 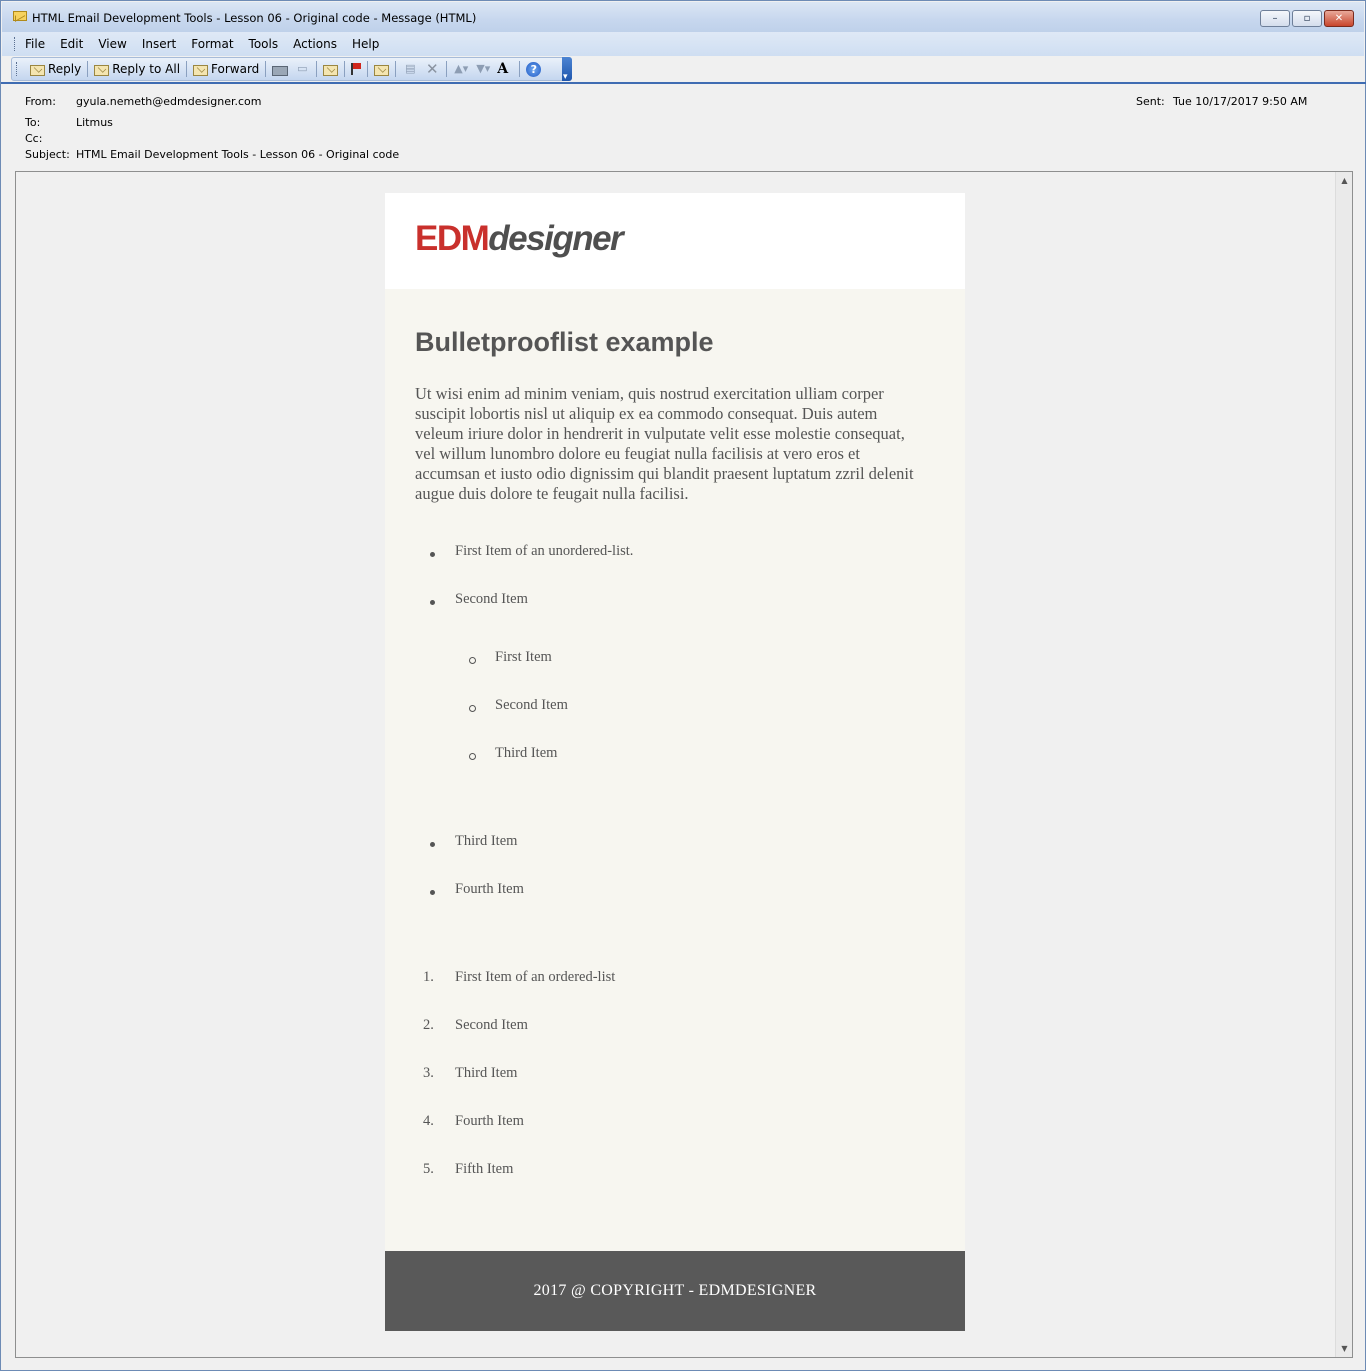 I want to click on from-value: gyula.nemeth@edmdesigner.com, so click(x=169, y=101).